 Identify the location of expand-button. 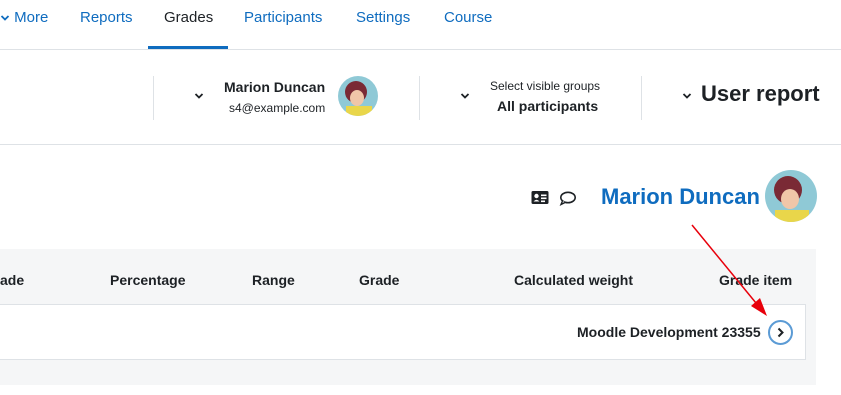
(780, 332).